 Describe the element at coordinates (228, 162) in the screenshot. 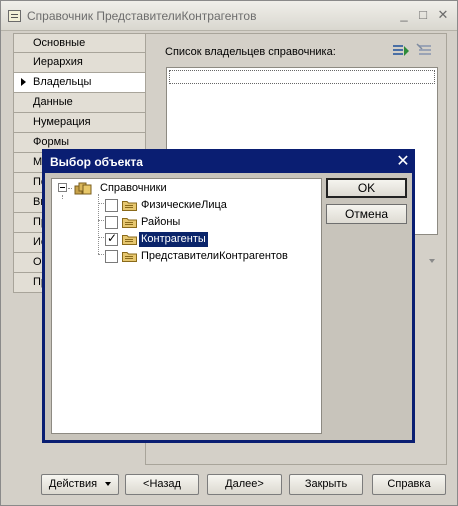

I see `dialog-titlebar: Выбор объекта ✕` at that location.